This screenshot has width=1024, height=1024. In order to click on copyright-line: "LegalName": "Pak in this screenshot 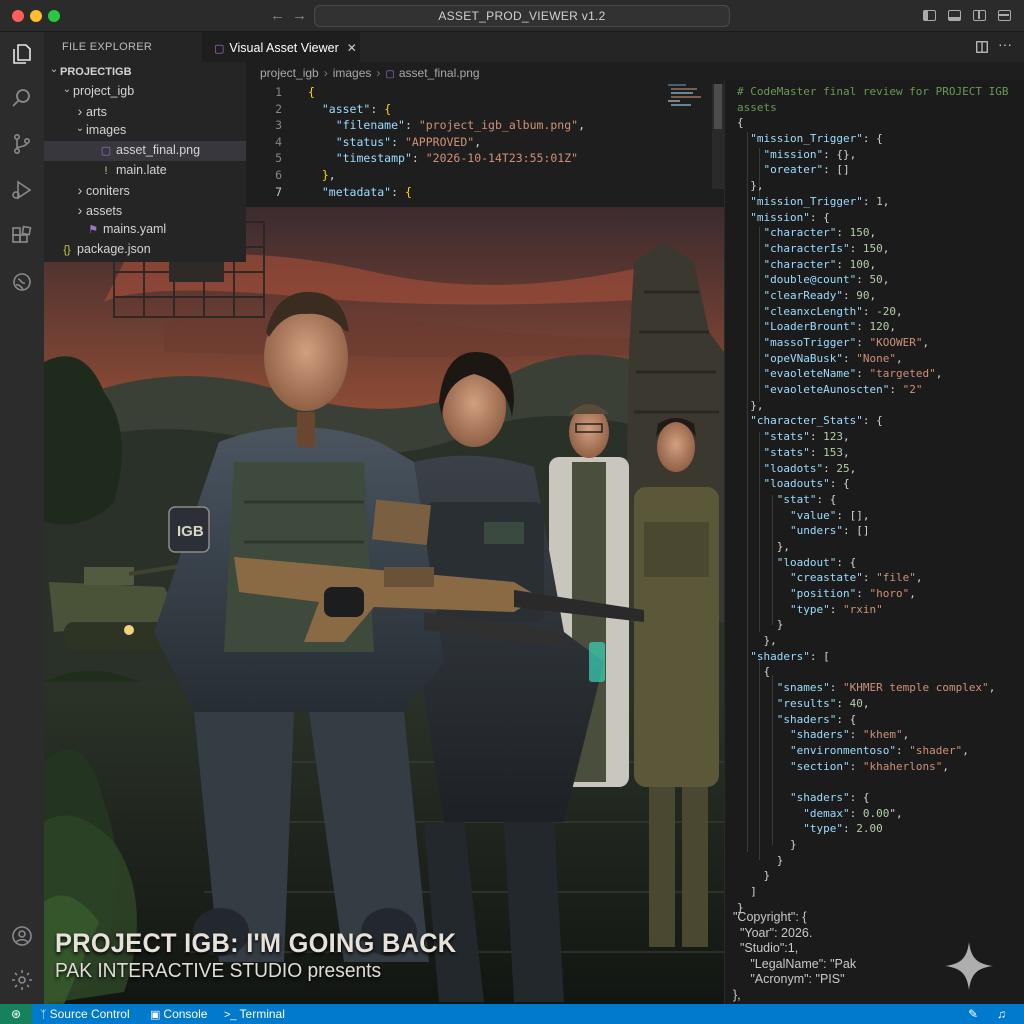, I will do `click(795, 963)`.